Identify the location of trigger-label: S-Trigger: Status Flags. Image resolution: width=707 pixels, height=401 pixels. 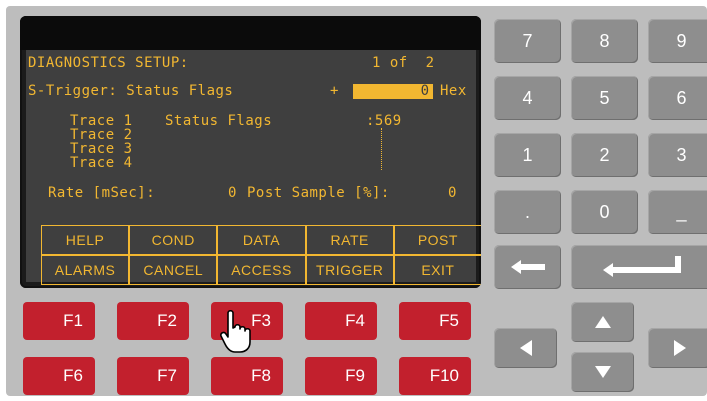
(131, 91).